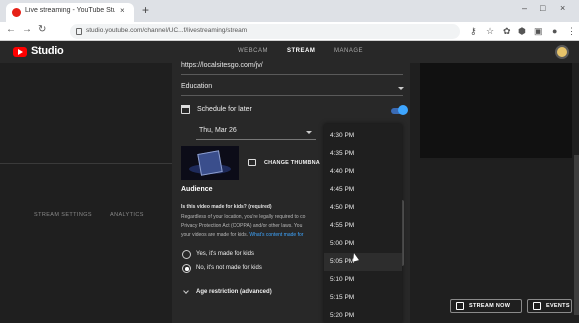  I want to click on time-option: 4:55 PM, so click(363, 226).